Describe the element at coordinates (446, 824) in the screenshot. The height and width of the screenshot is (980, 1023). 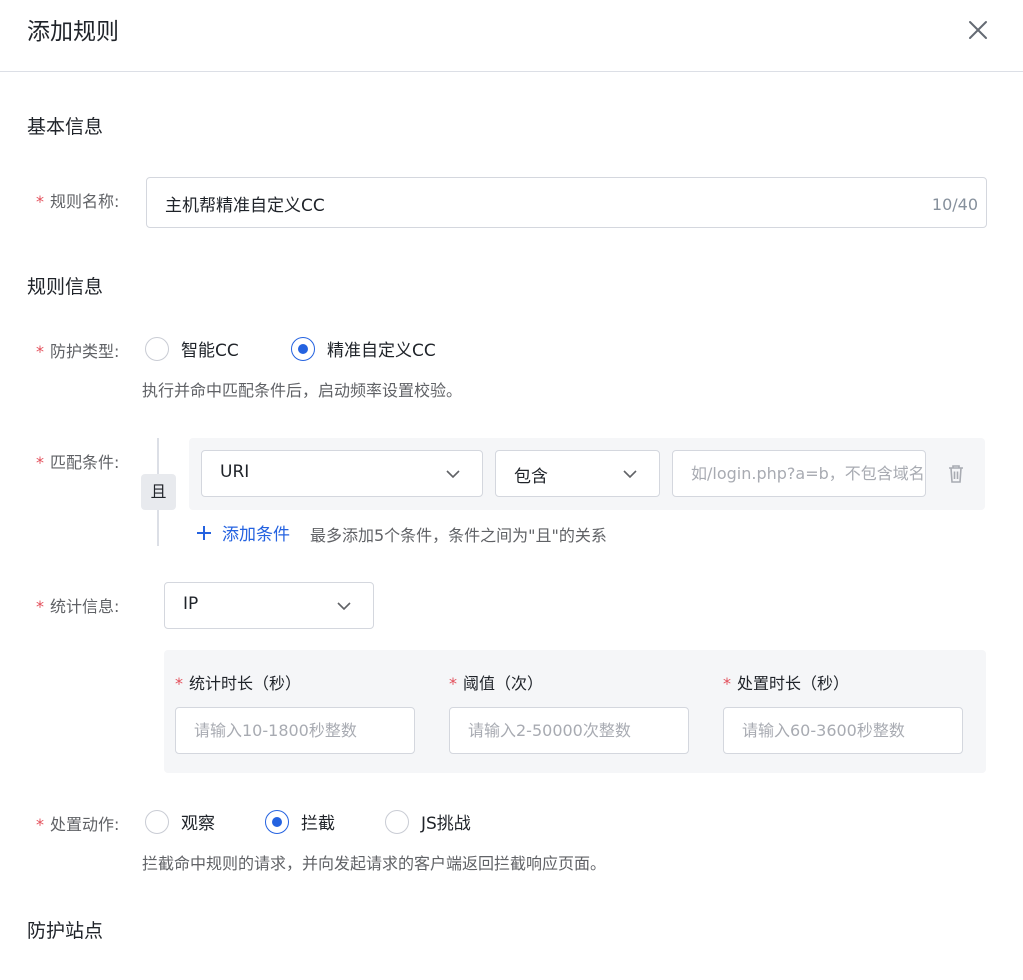
I see `radio-label: JS挑战` at that location.